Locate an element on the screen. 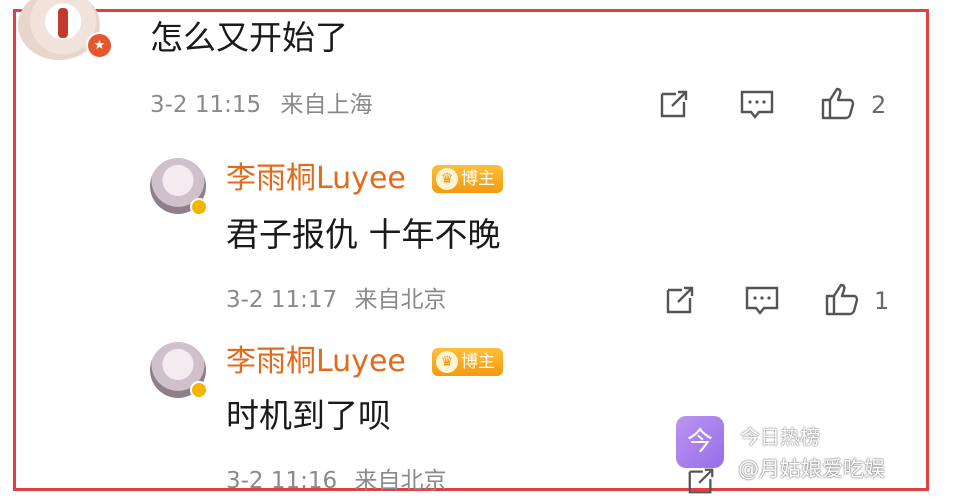  star-badge-icon: ★ is located at coordinates (99, 45).